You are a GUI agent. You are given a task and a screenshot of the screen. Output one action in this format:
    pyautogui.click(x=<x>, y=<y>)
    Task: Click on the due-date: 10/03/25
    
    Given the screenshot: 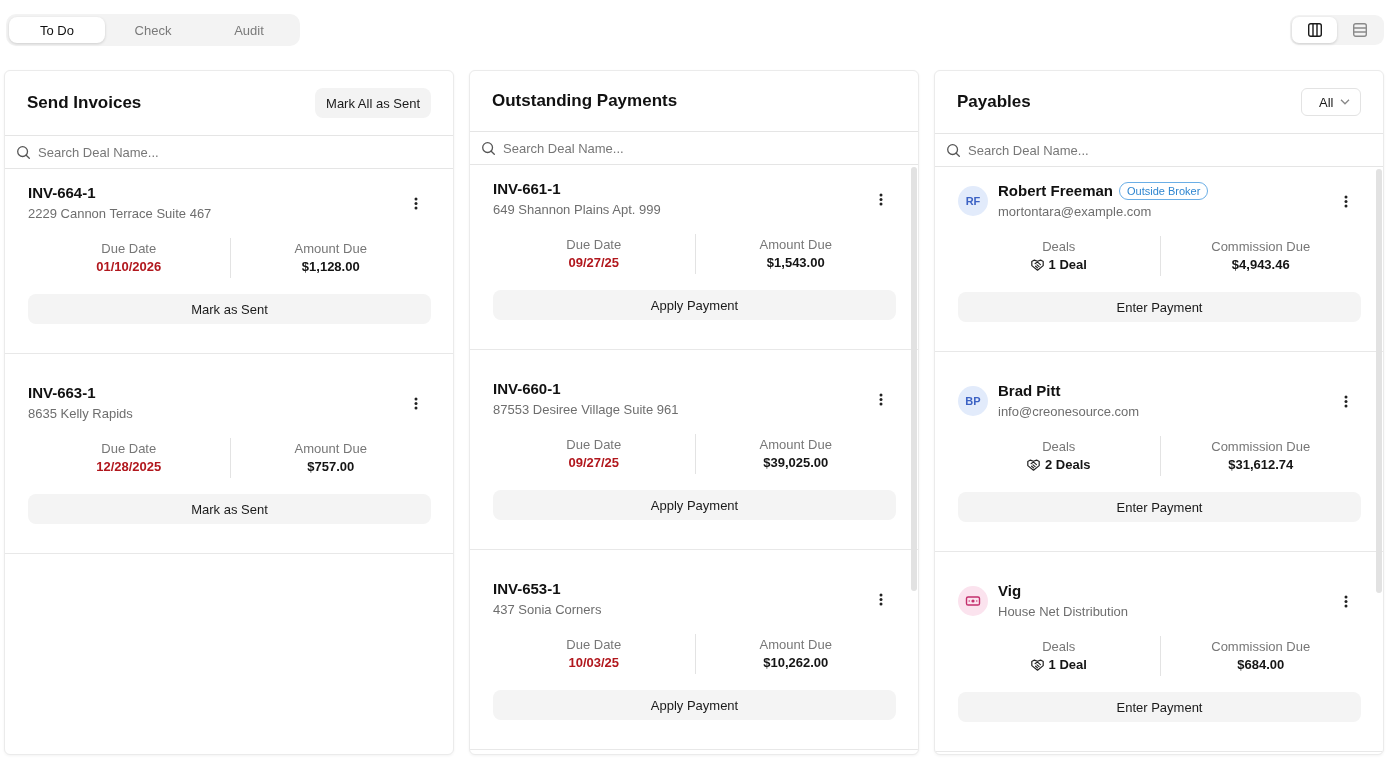 What is the action you would take?
    pyautogui.click(x=594, y=663)
    